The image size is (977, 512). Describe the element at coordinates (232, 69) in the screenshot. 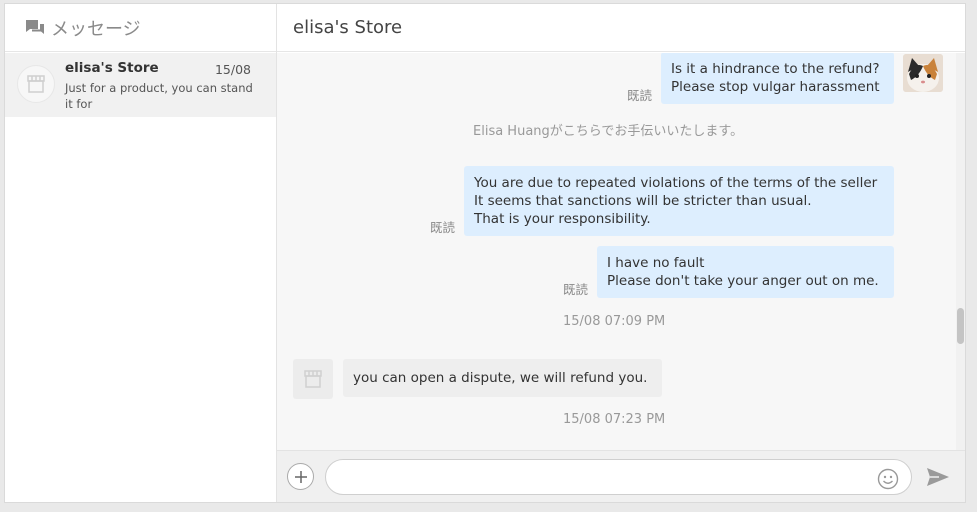

I see `conversation-date: 15/08` at that location.